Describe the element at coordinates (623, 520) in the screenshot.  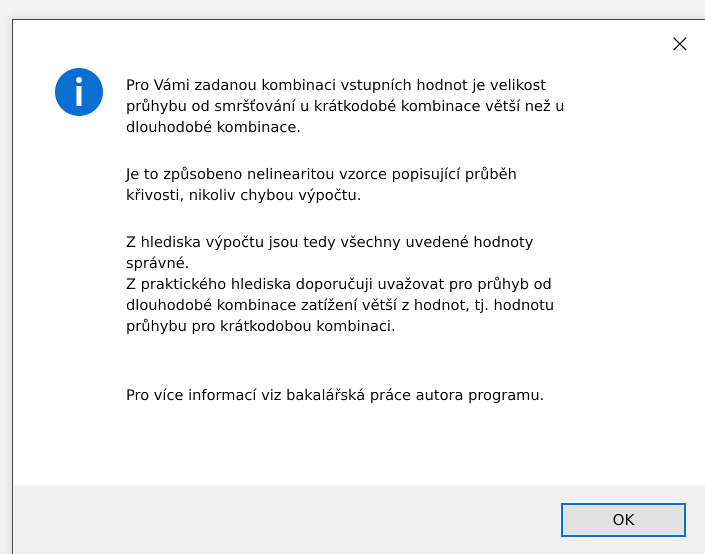
I see `ok-button: OK` at that location.